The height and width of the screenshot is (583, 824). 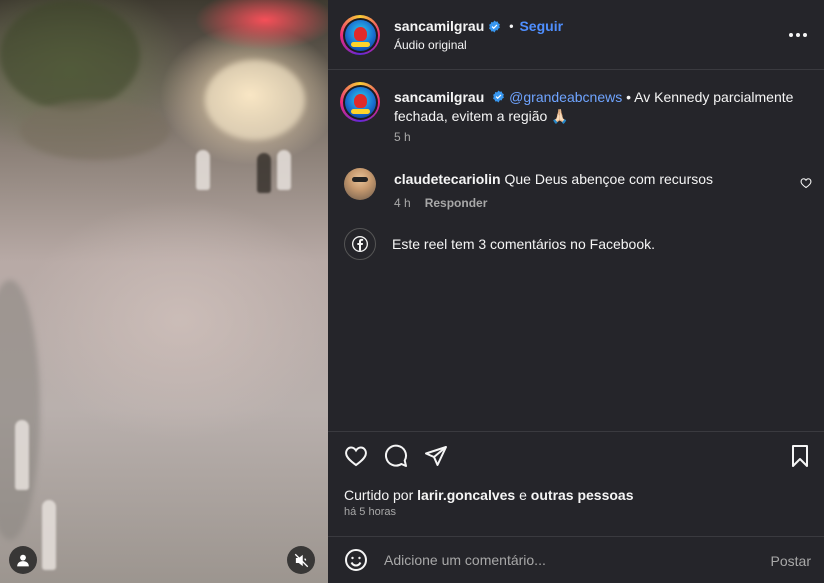 What do you see at coordinates (95, 130) in the screenshot?
I see `video-rubble` at bounding box center [95, 130].